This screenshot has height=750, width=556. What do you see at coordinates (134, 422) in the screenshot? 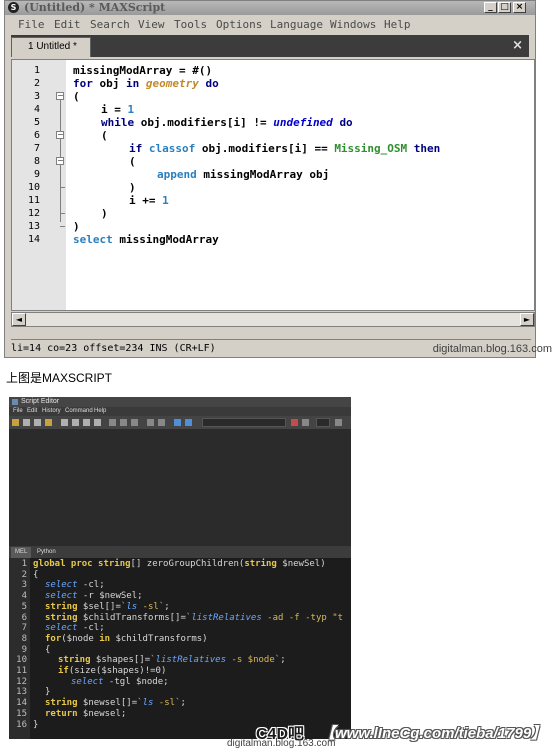
I see `show-output-icon` at bounding box center [134, 422].